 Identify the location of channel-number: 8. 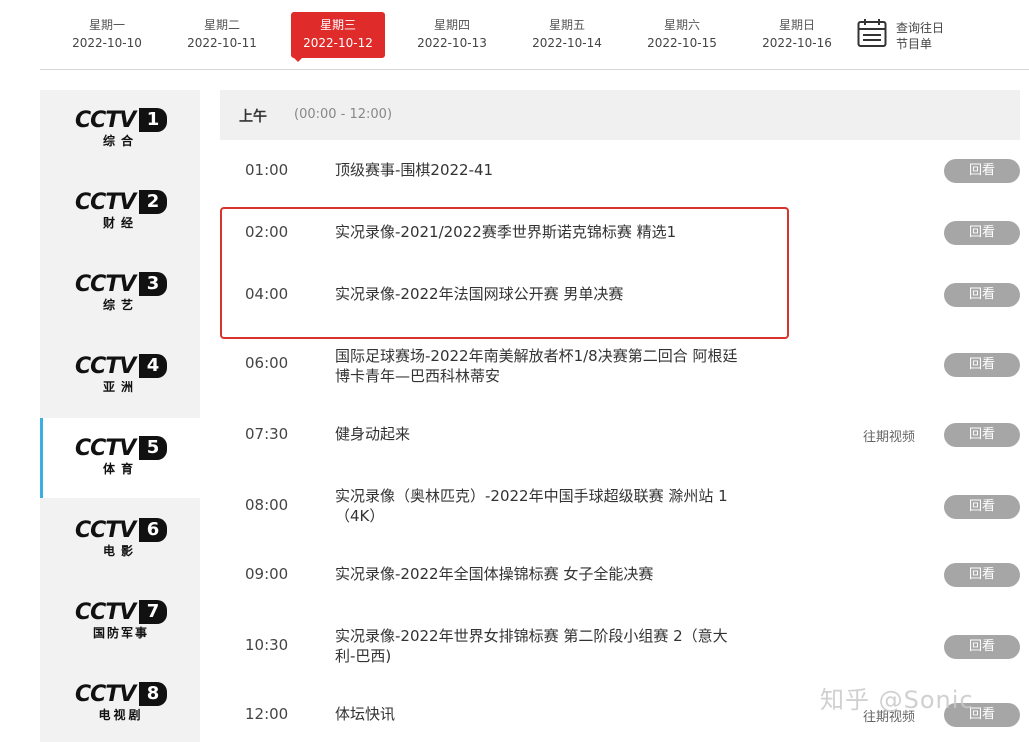
(153, 694).